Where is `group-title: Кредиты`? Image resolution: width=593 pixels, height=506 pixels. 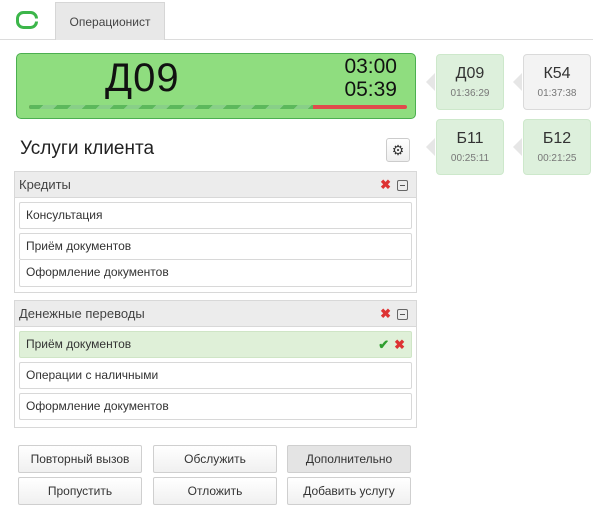 group-title: Кредиты is located at coordinates (45, 184).